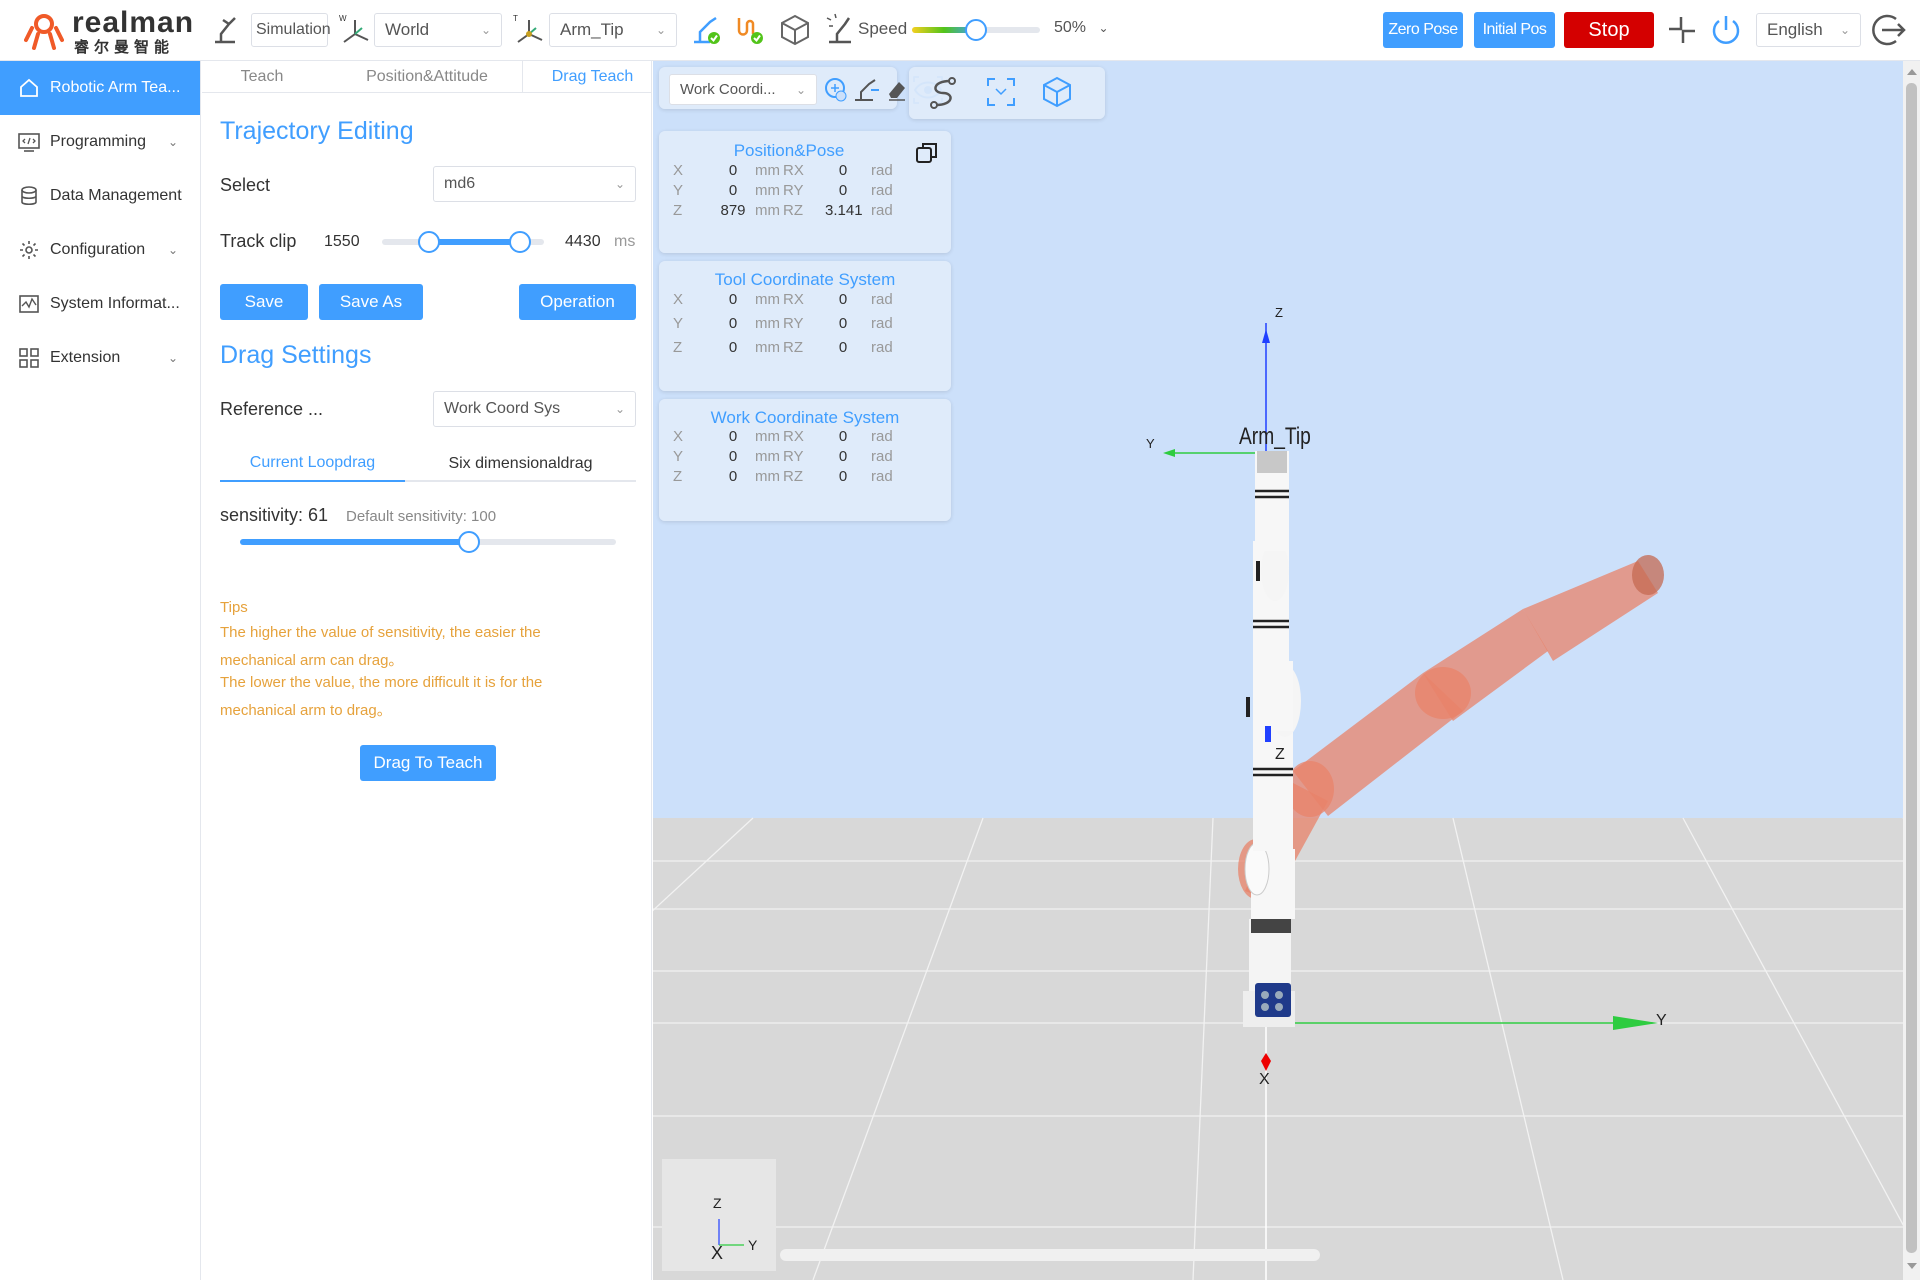  Describe the element at coordinates (789, 150) in the screenshot. I see `position-pose-title: Position&Pose` at that location.